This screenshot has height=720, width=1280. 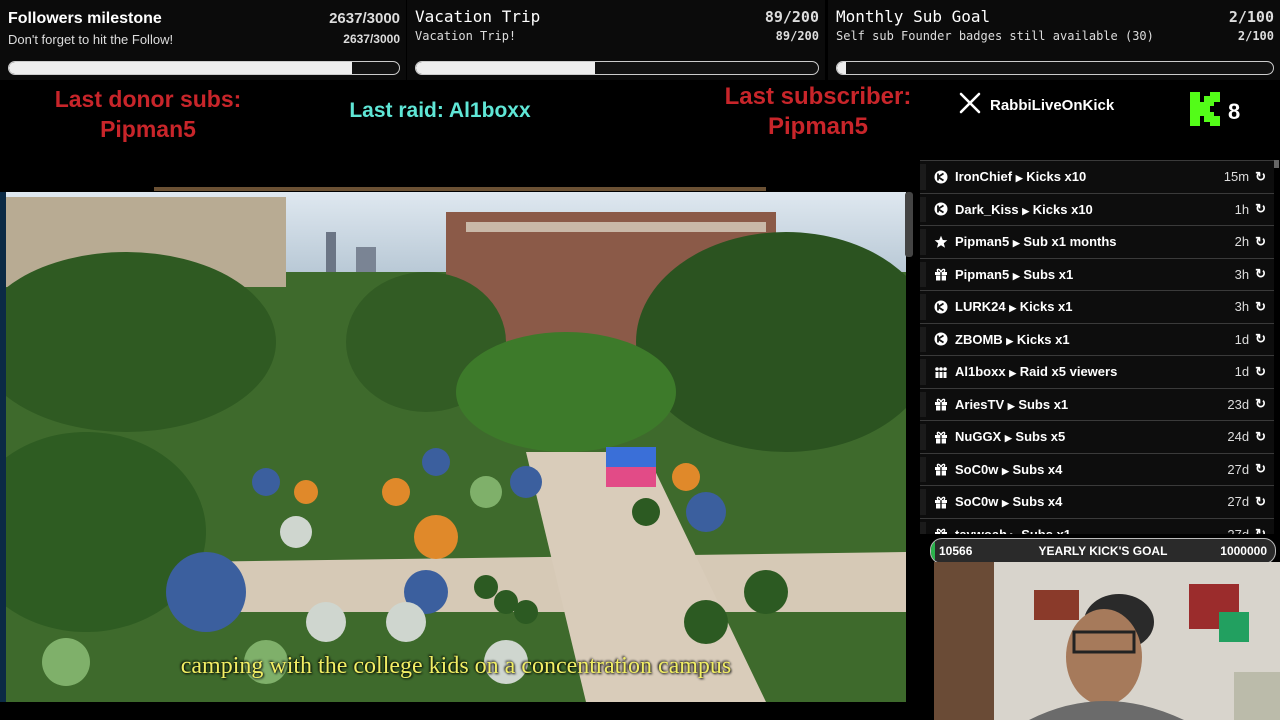 I want to click on event-text: taywoah ▶ Subs x1, so click(x=1091, y=530).